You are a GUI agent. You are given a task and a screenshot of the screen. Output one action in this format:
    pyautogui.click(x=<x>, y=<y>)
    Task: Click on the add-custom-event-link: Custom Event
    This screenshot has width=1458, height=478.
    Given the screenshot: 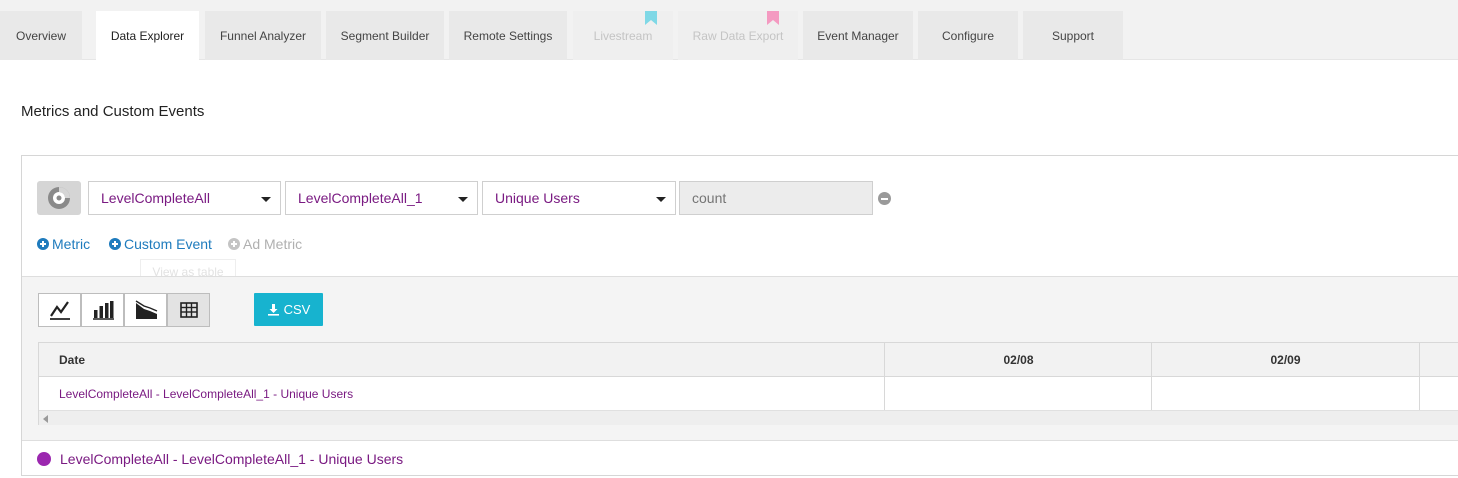 What is the action you would take?
    pyautogui.click(x=160, y=244)
    